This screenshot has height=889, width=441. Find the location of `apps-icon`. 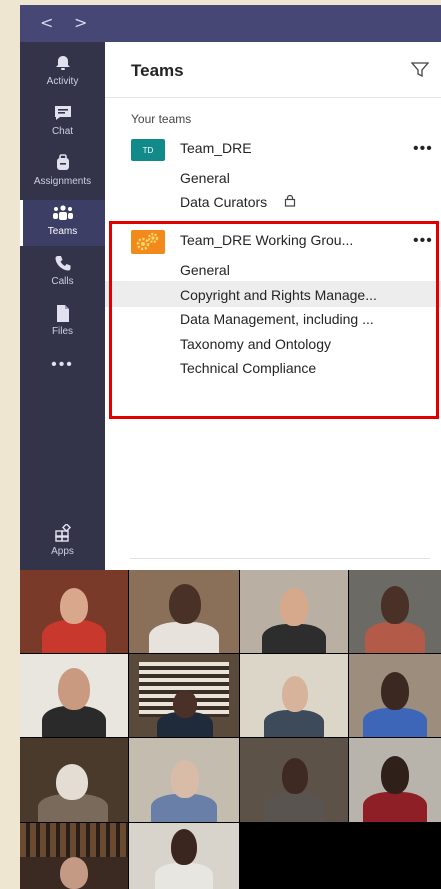

apps-icon is located at coordinates (62, 533).